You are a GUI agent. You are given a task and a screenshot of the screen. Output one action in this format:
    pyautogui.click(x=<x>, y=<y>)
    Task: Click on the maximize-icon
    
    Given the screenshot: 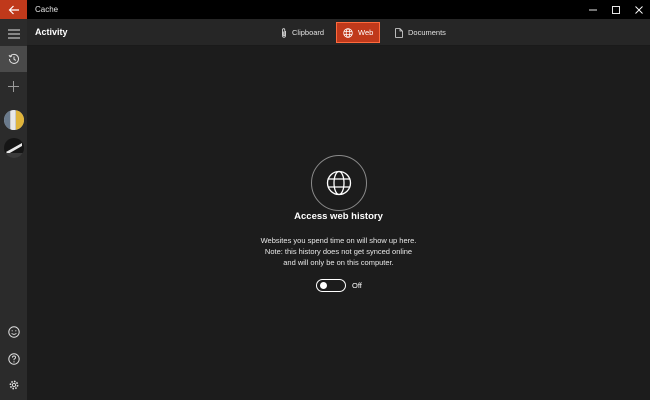 What is the action you would take?
    pyautogui.click(x=615, y=9)
    